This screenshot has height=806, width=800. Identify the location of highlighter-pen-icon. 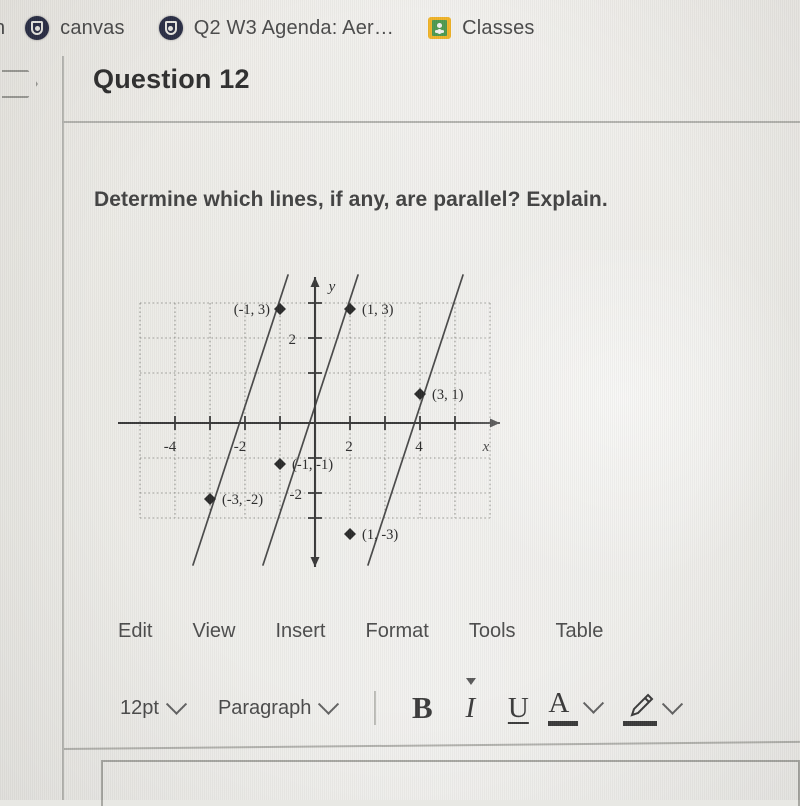
(640, 708).